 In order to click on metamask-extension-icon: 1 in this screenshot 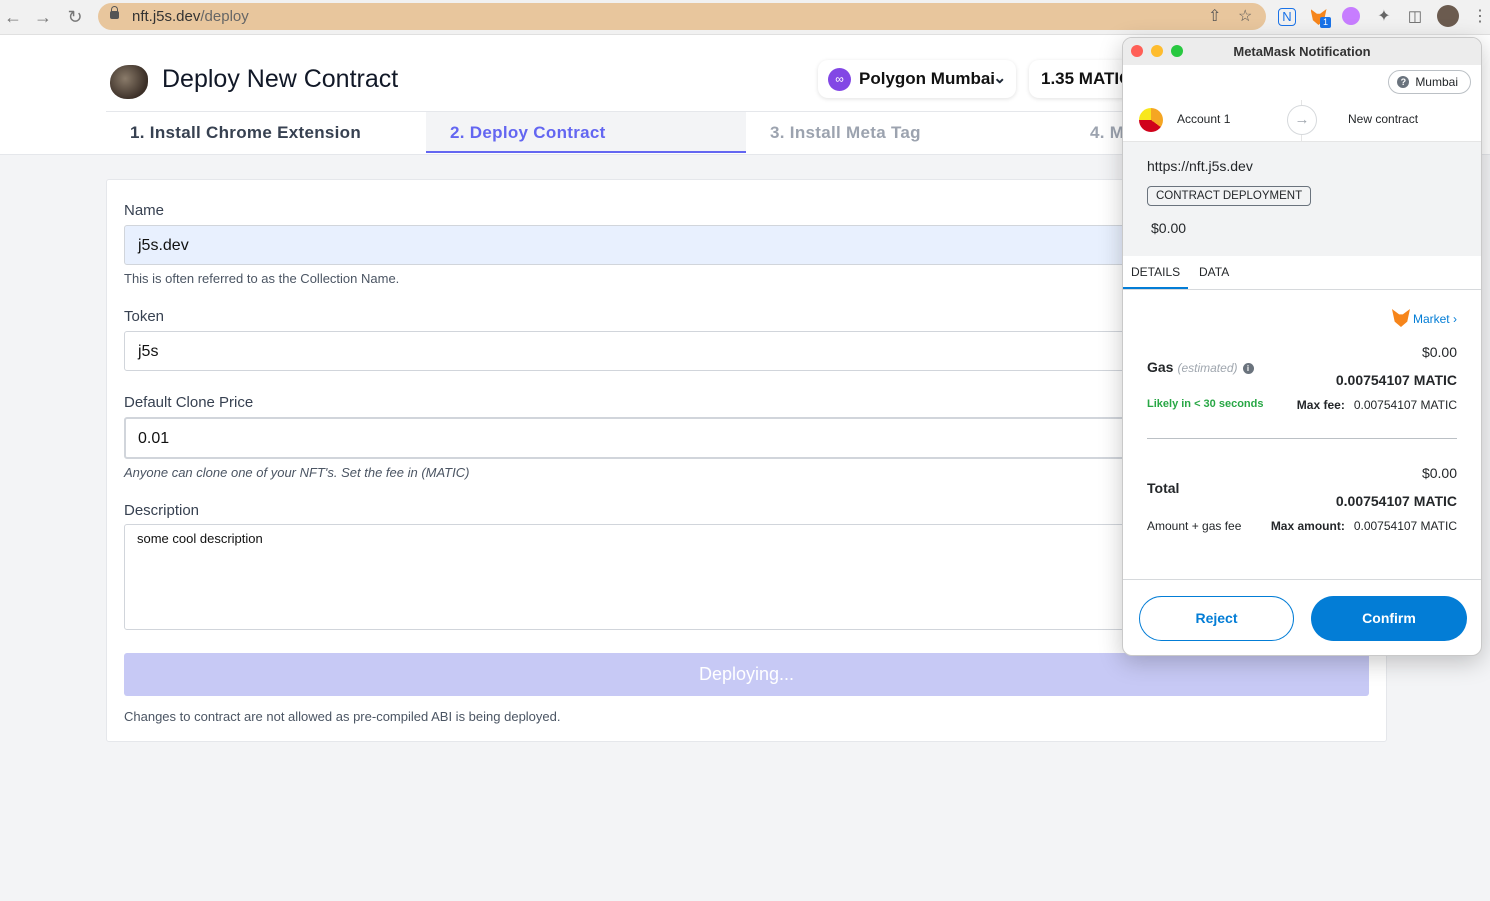, I will do `click(1320, 17)`.